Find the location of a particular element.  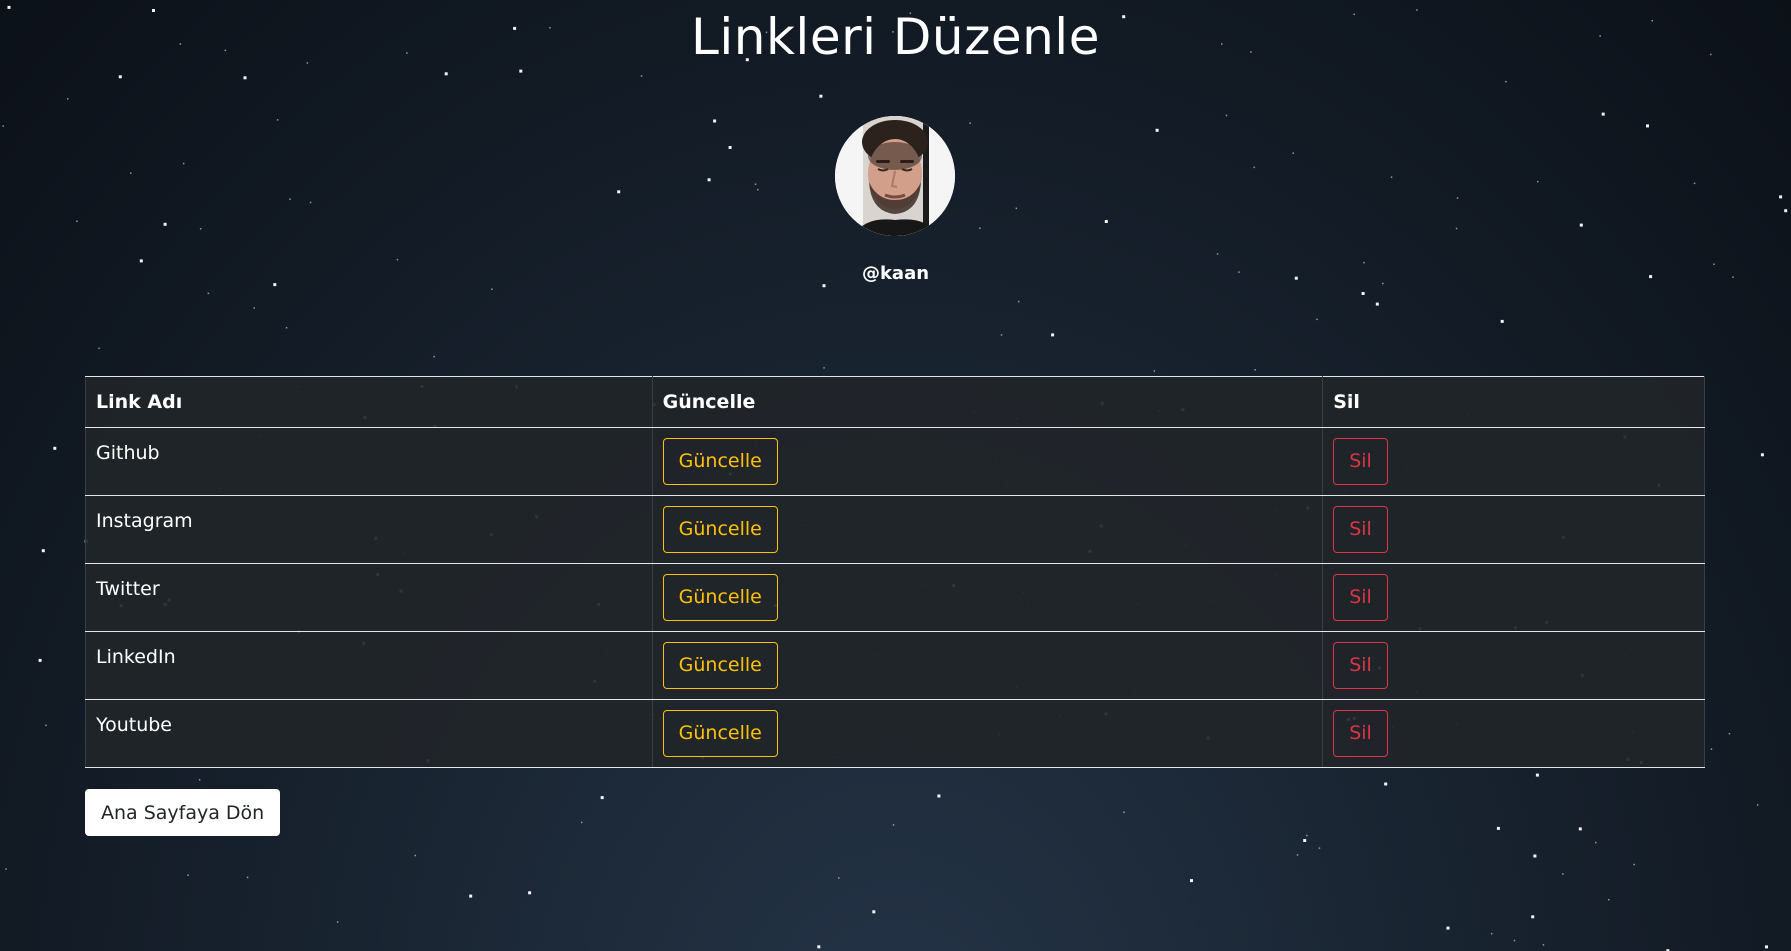

column-header-delete: Sil is located at coordinates (1513, 402).